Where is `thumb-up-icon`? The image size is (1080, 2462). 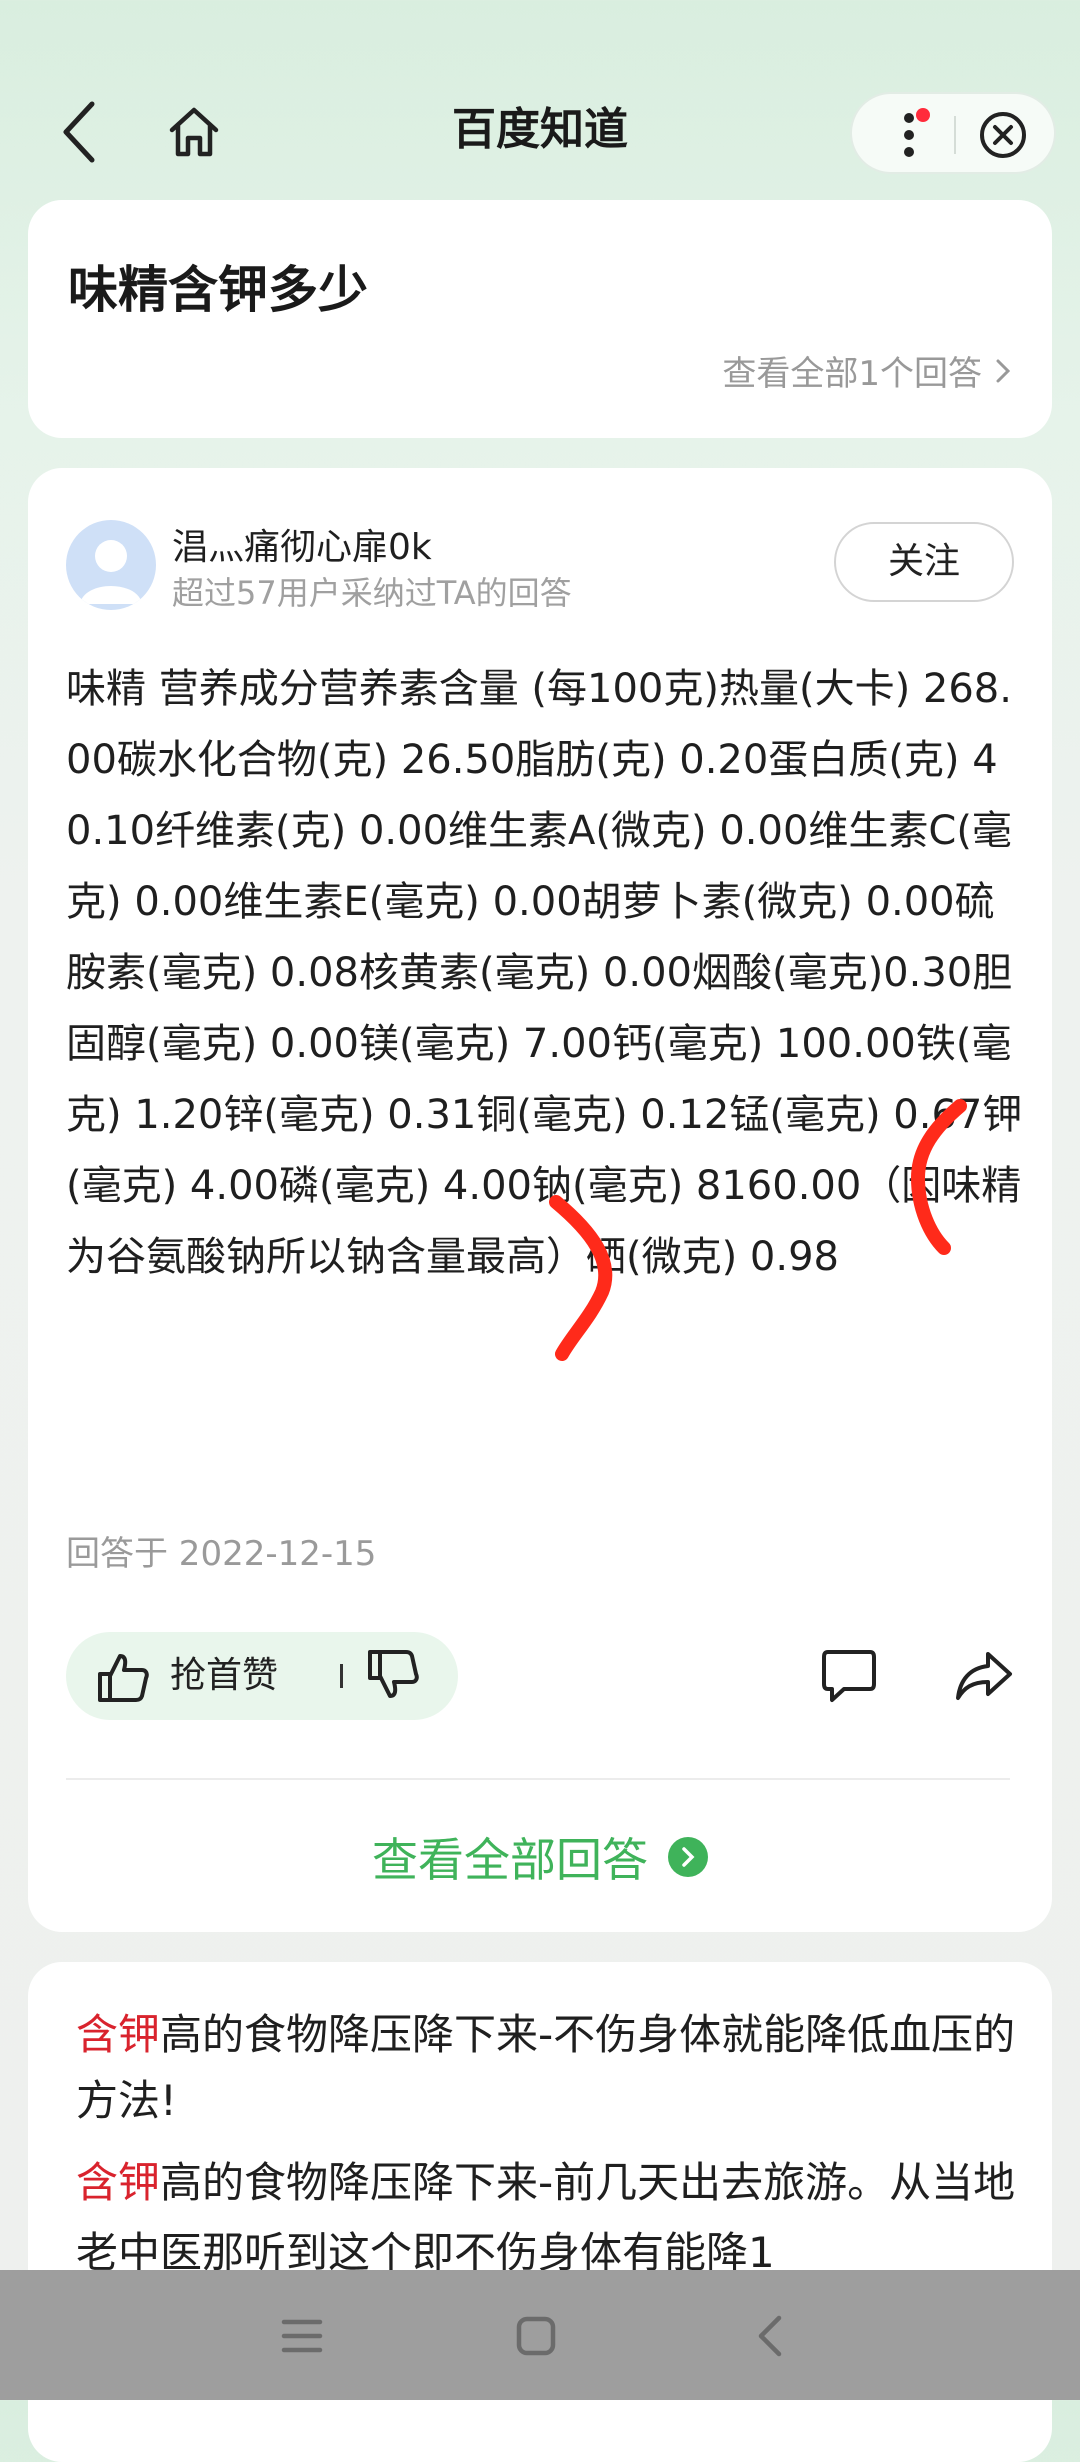 thumb-up-icon is located at coordinates (123, 1678).